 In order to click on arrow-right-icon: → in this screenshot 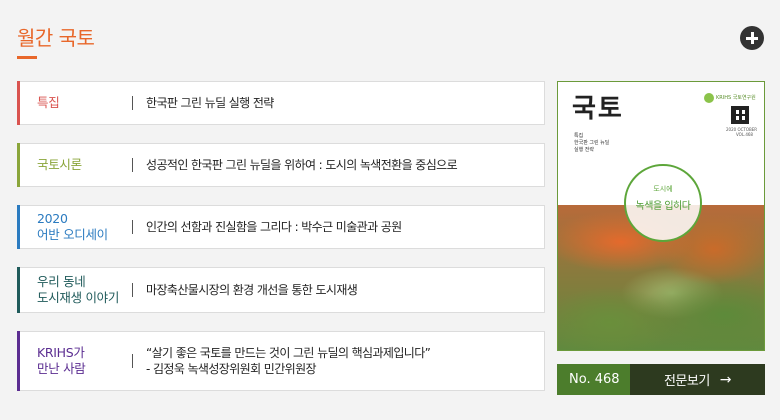, I will do `click(725, 379)`.